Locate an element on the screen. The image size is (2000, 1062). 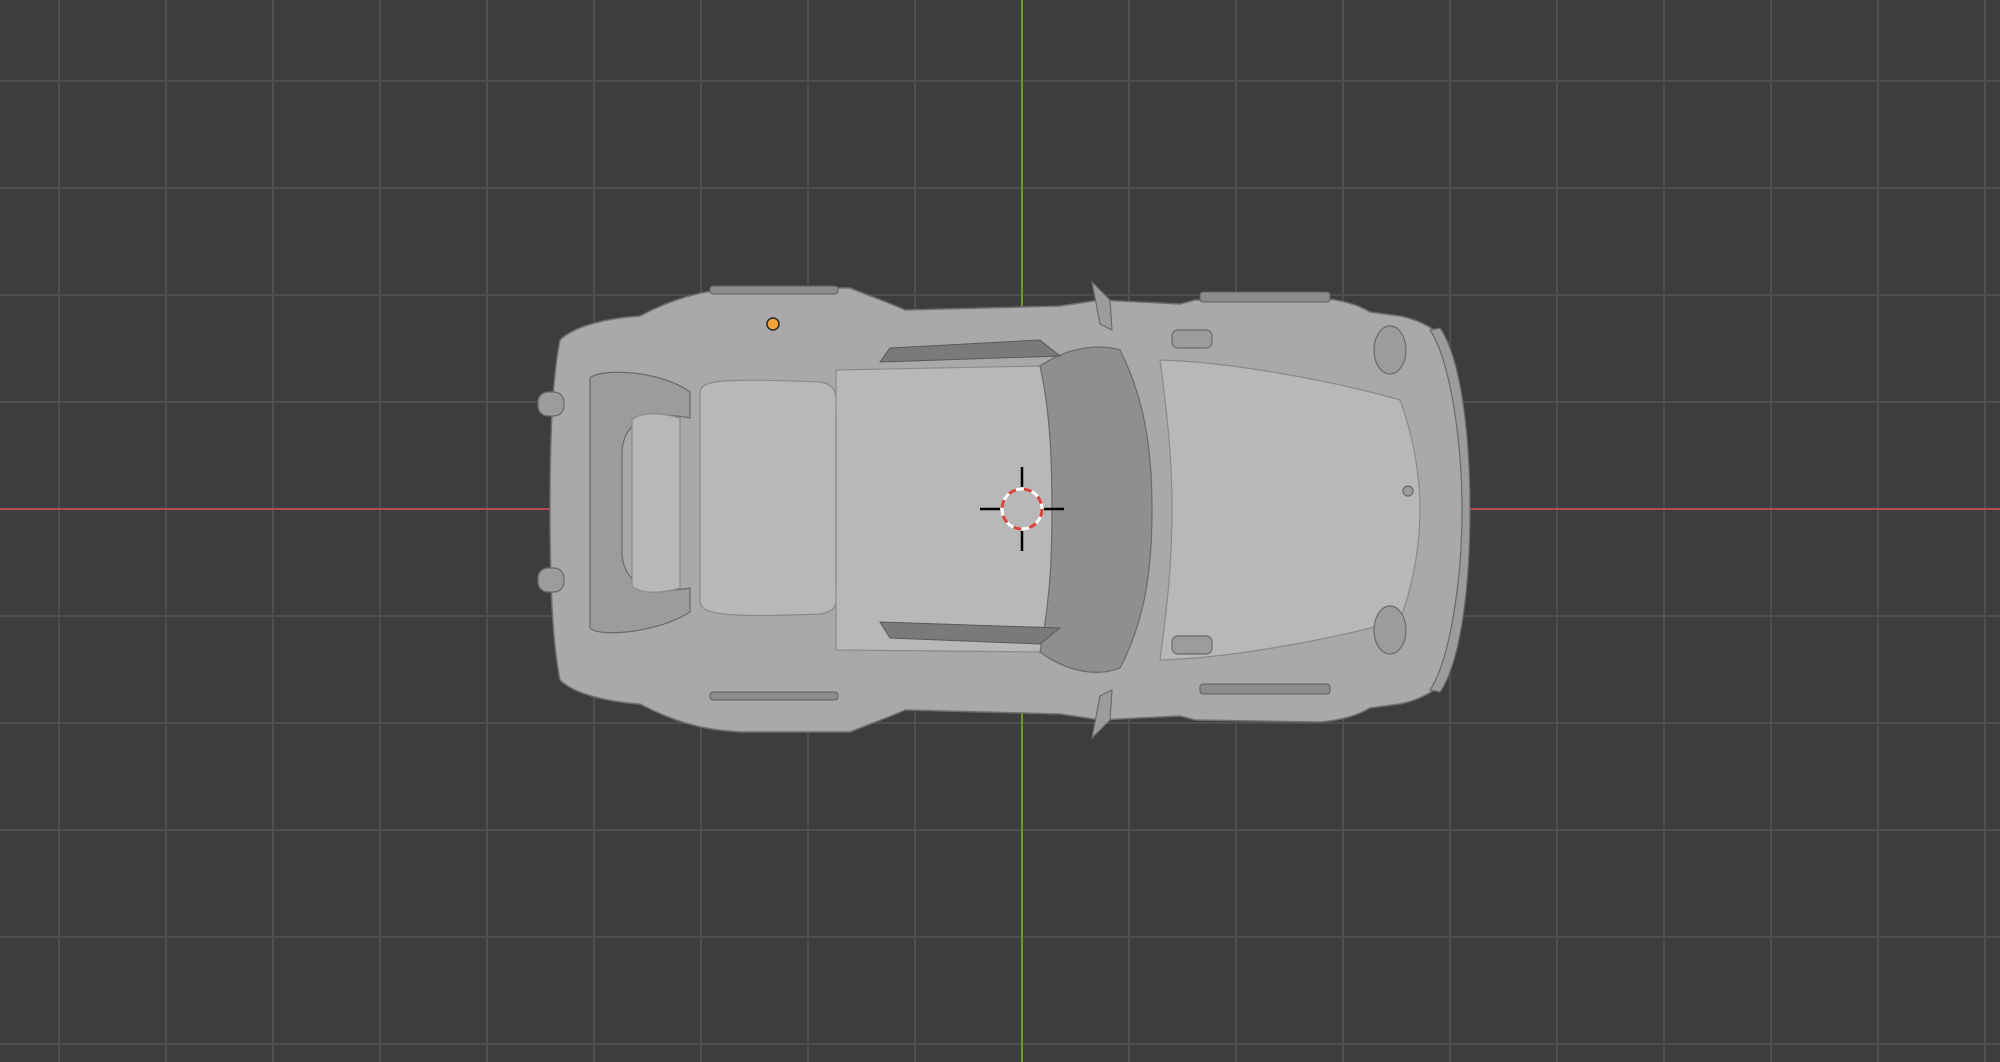
wheel-rear-bottom is located at coordinates (774, 696).